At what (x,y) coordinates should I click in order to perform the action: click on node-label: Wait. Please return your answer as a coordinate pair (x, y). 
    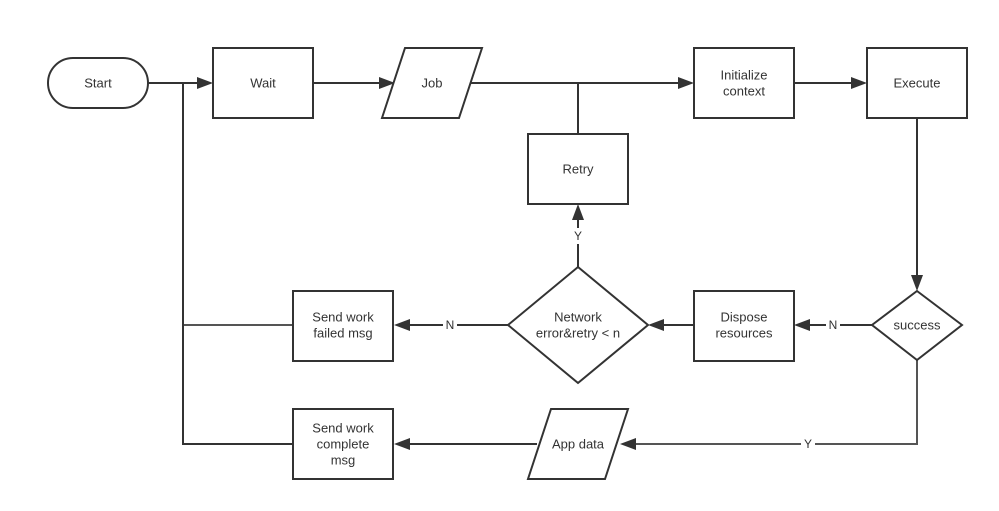
    Looking at the image, I should click on (263, 82).